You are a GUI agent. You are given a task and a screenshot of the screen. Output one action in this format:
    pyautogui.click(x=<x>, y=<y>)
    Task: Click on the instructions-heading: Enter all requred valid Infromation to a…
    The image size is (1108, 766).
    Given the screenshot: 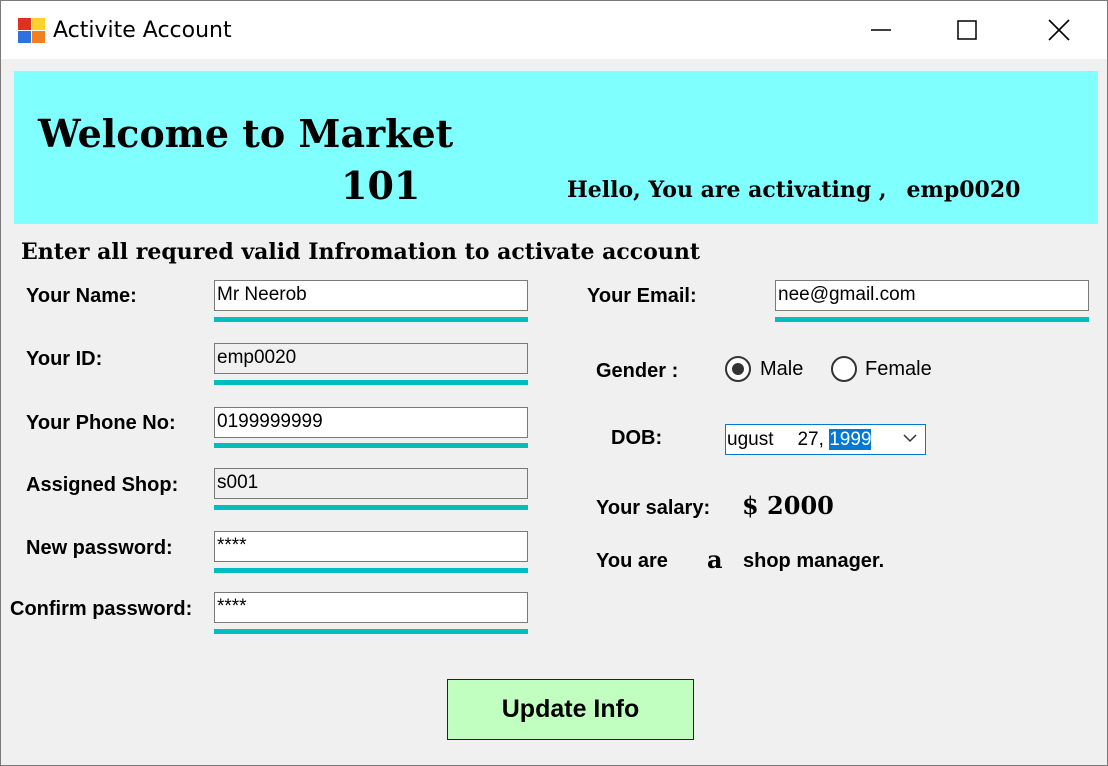 What is the action you would take?
    pyautogui.click(x=360, y=252)
    